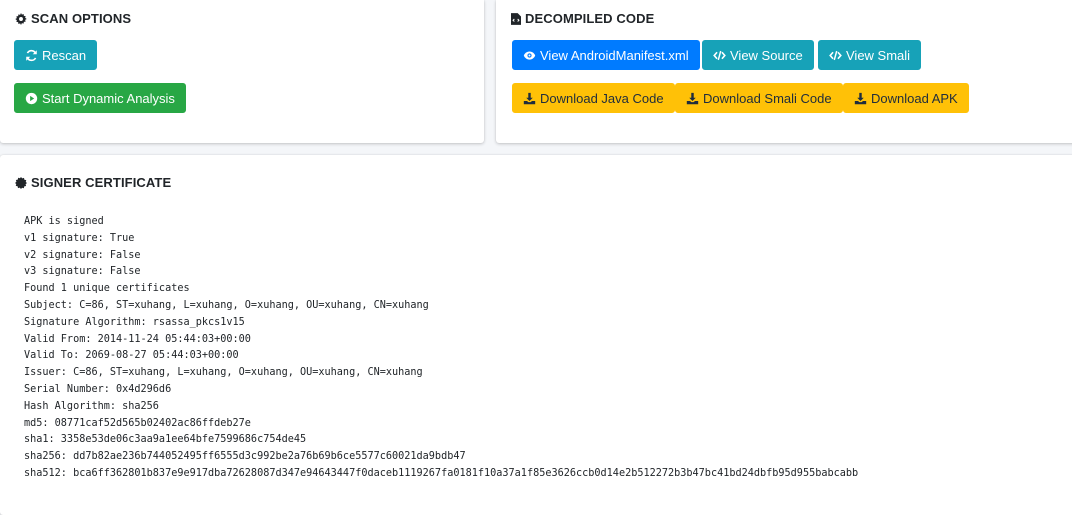 This screenshot has height=515, width=1072. What do you see at coordinates (21, 182) in the screenshot?
I see `certificate-icon` at bounding box center [21, 182].